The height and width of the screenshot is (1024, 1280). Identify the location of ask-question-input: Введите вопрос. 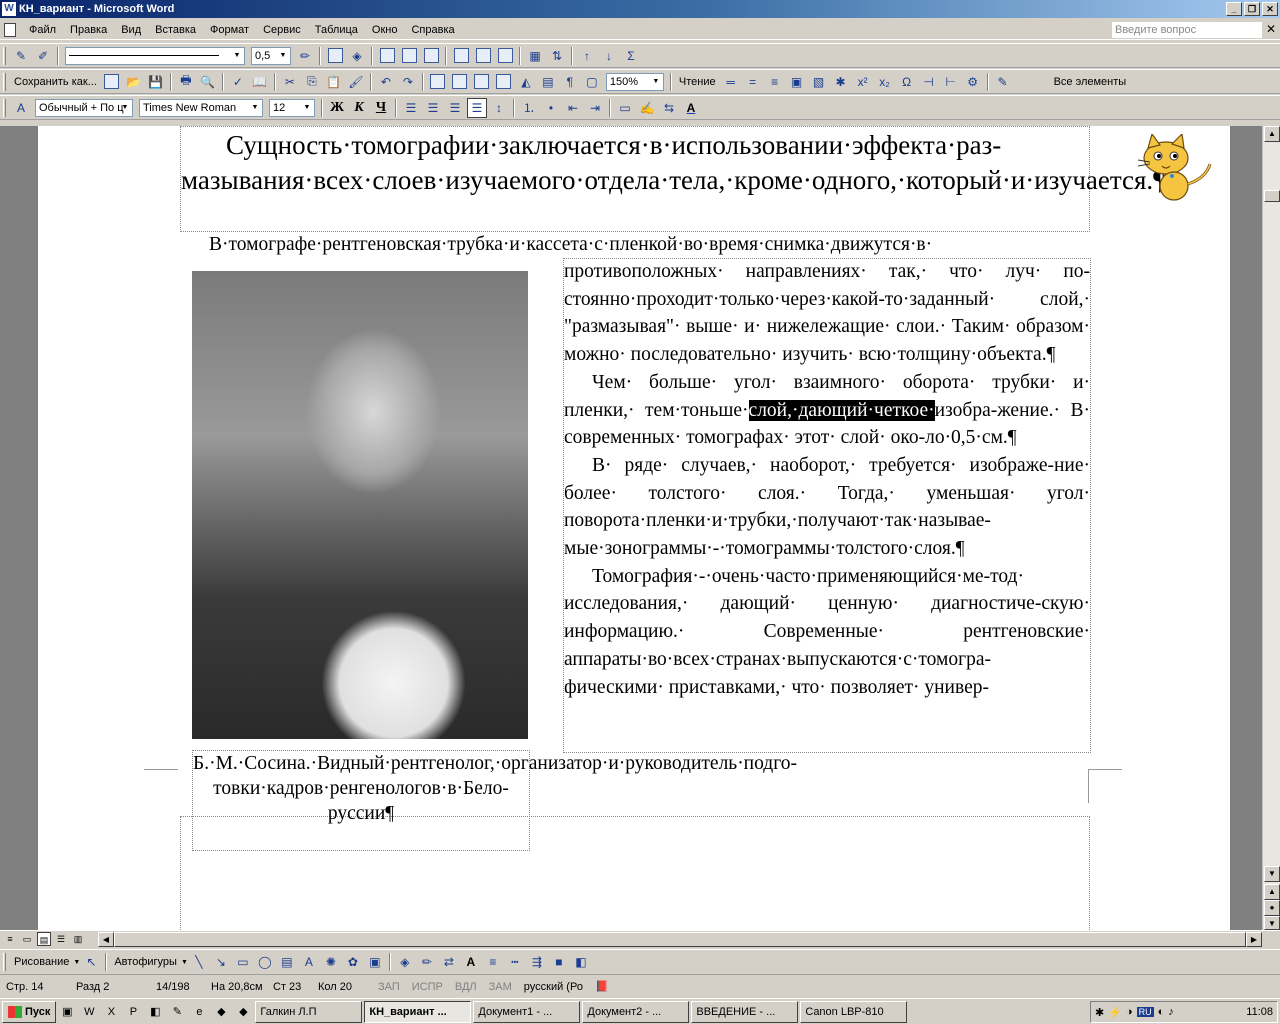
(1187, 30).